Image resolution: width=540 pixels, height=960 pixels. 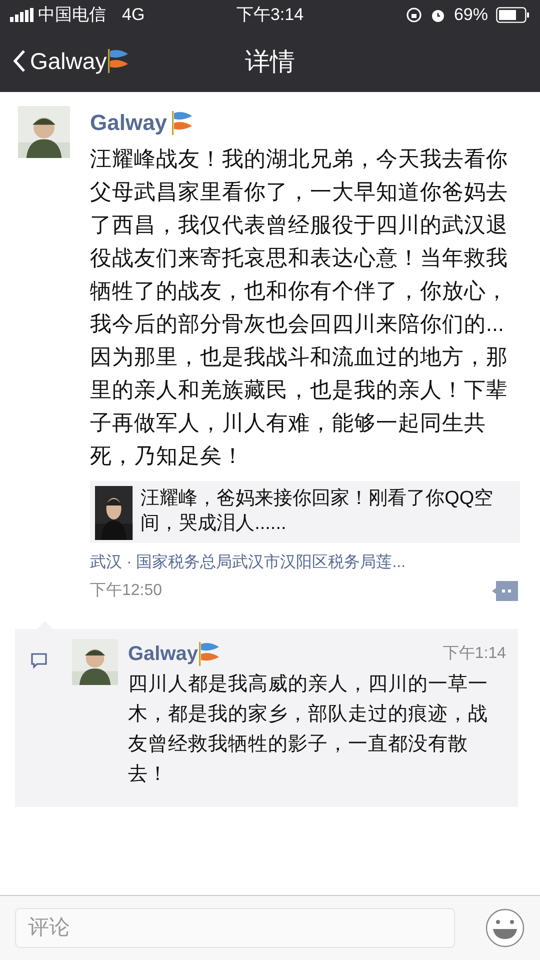 I want to click on post-time: 下午12:50, so click(x=126, y=591).